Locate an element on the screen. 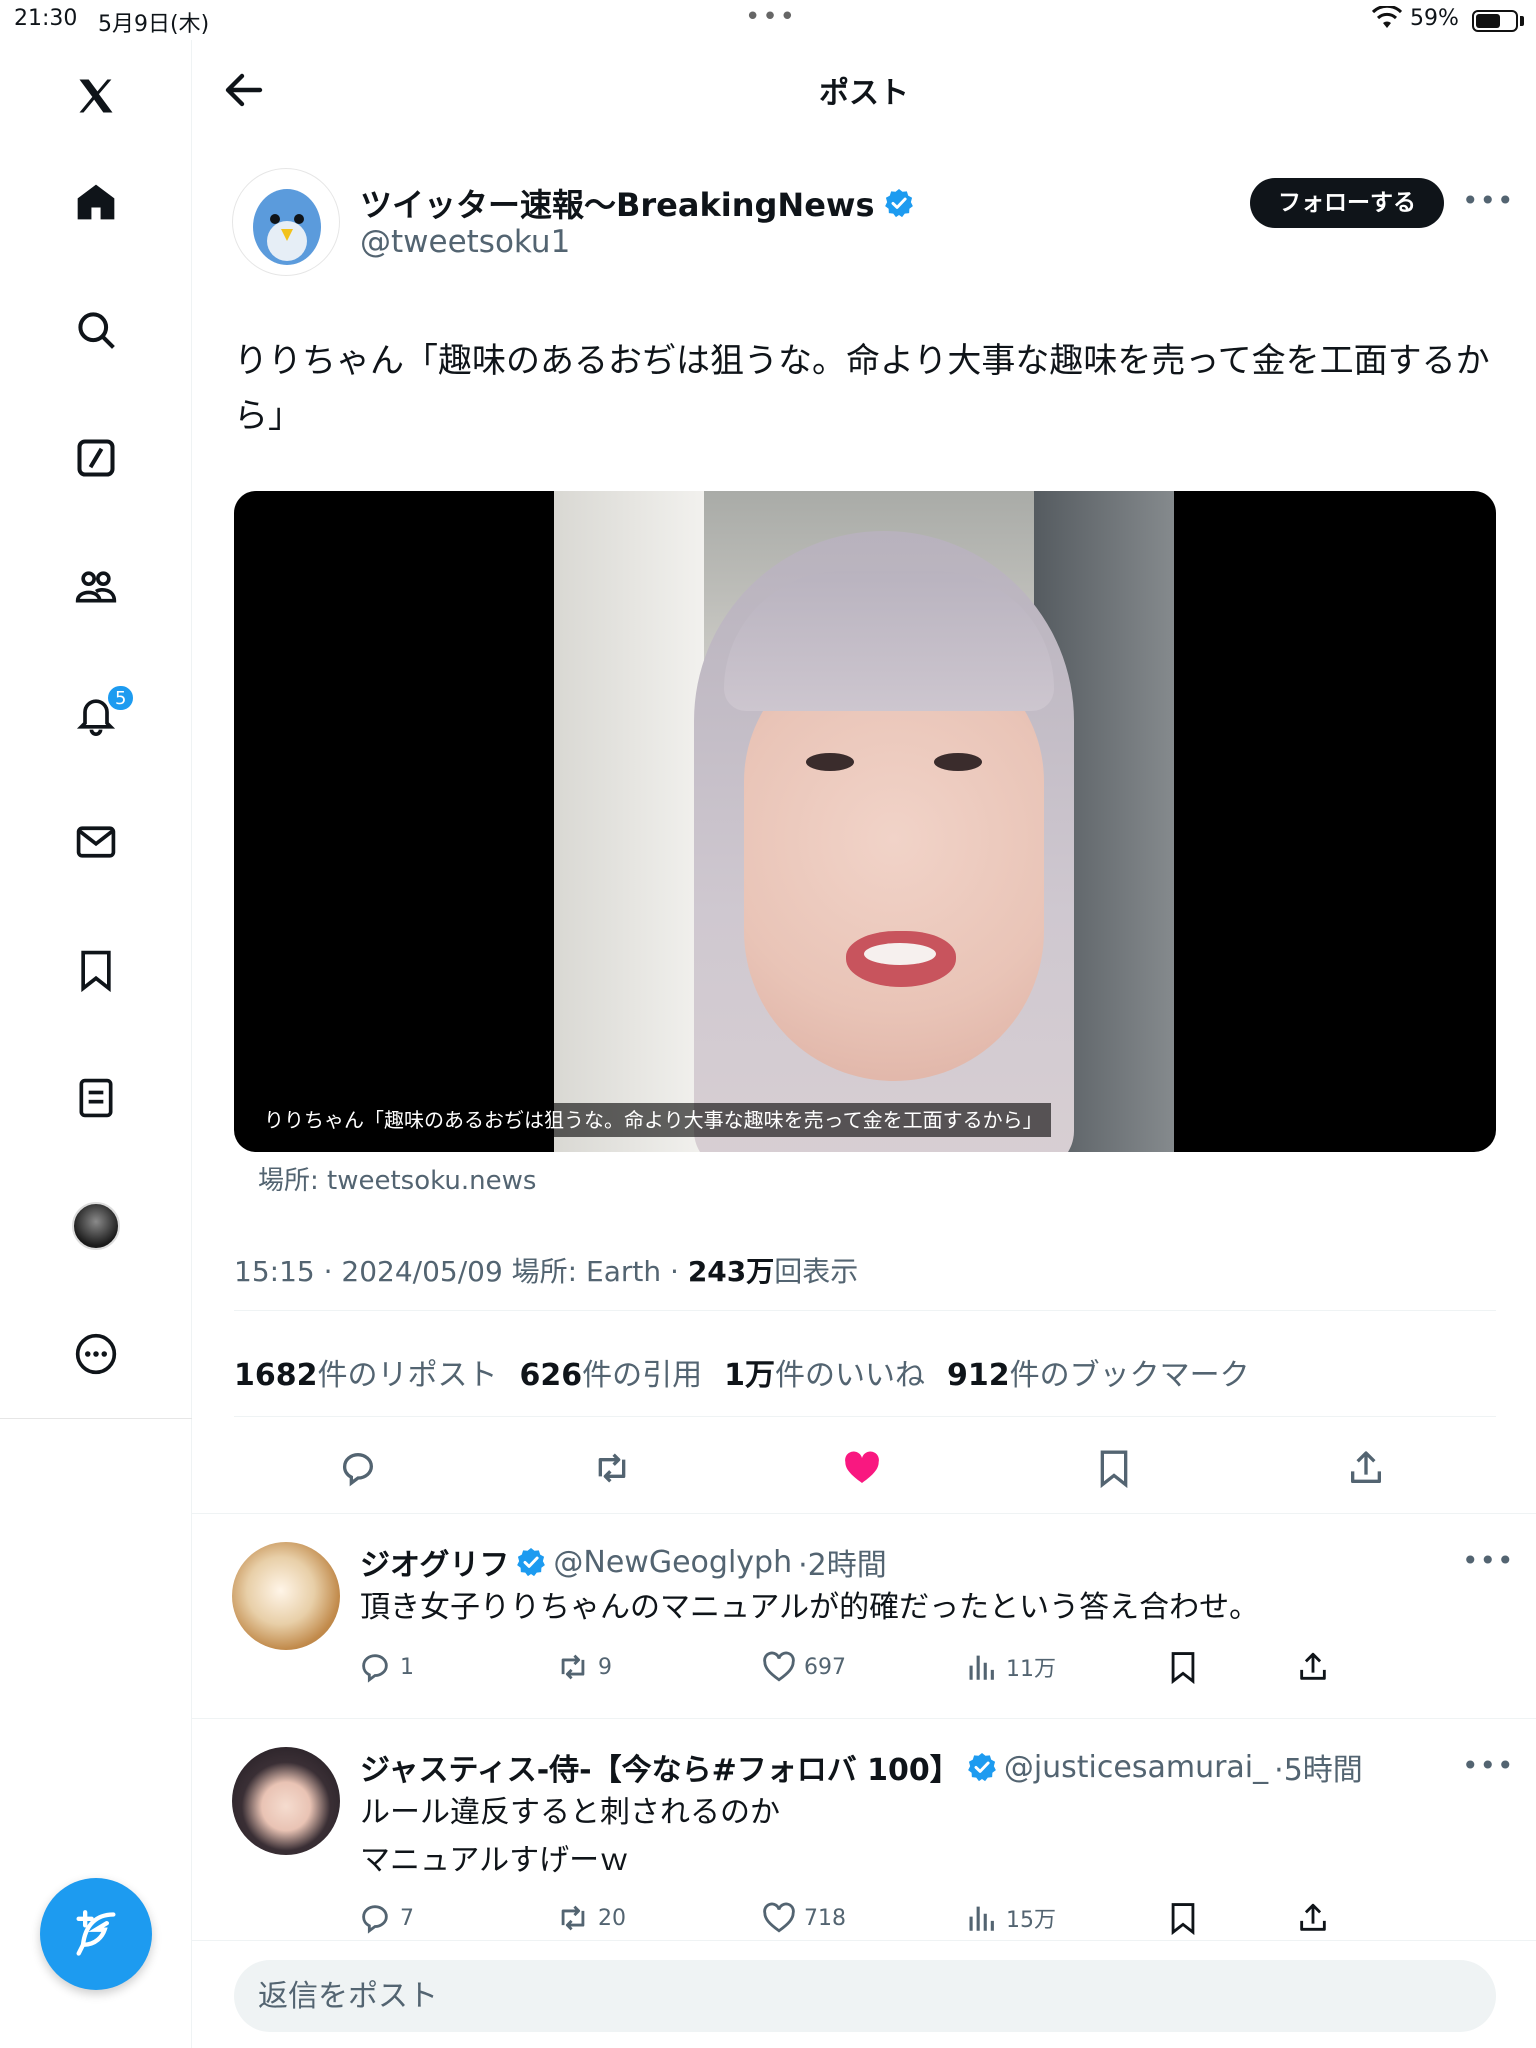  bookmark-button is located at coordinates (1114, 1468).